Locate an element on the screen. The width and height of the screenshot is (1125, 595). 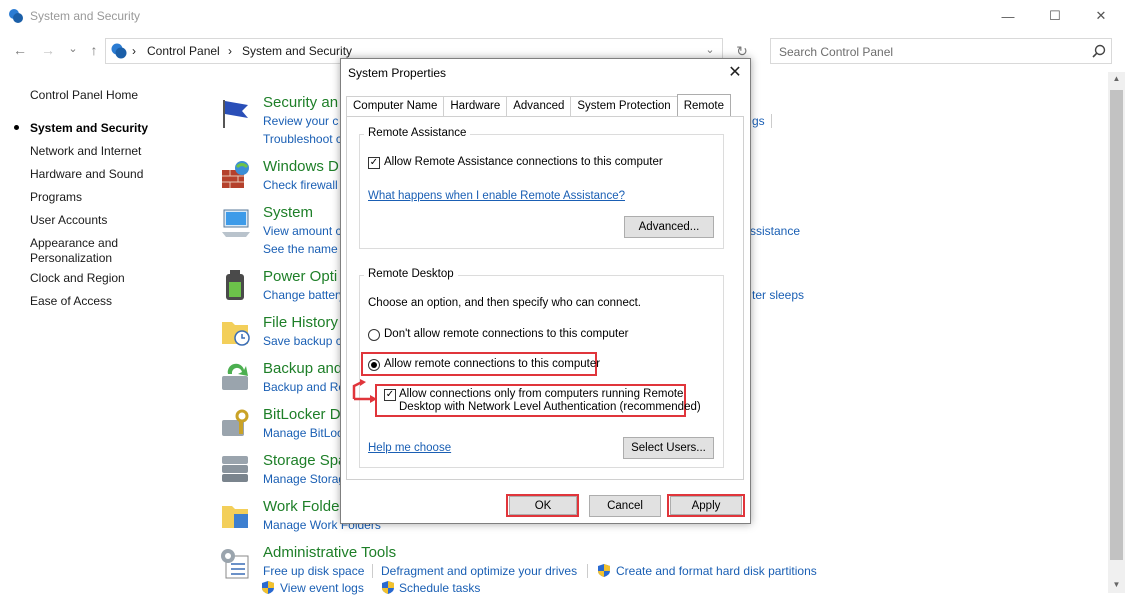
search-input: Search Control Panel is located at coordinates (941, 51).